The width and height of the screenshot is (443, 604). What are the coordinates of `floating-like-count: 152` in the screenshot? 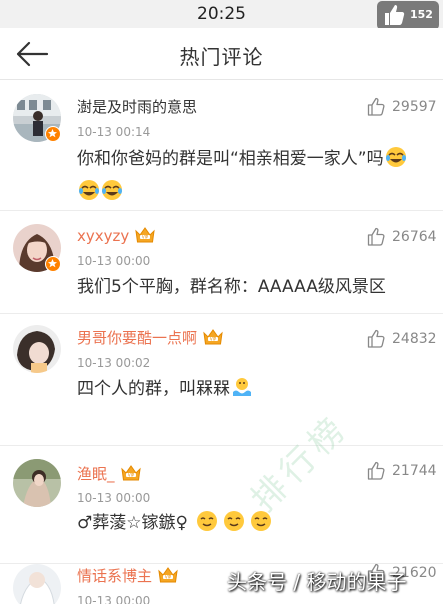 It's located at (421, 14).